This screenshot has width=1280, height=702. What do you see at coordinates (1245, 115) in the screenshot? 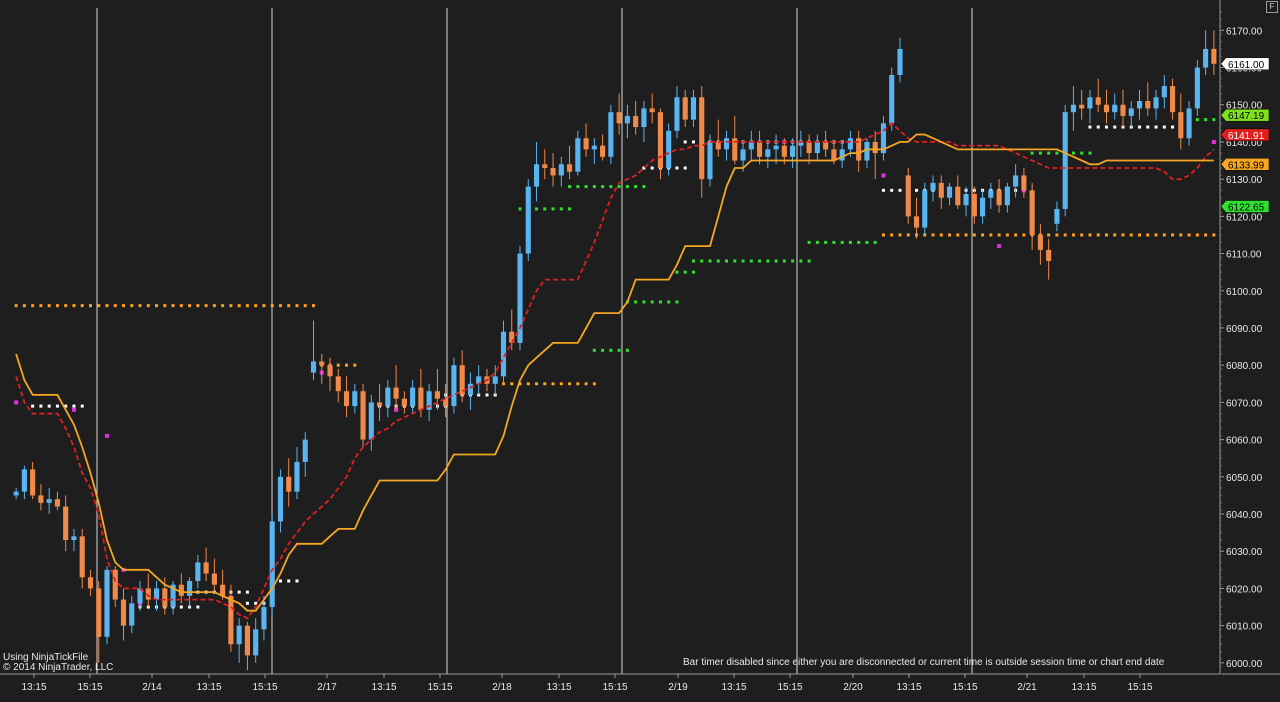
I see `price-marker: 6147.19` at bounding box center [1245, 115].